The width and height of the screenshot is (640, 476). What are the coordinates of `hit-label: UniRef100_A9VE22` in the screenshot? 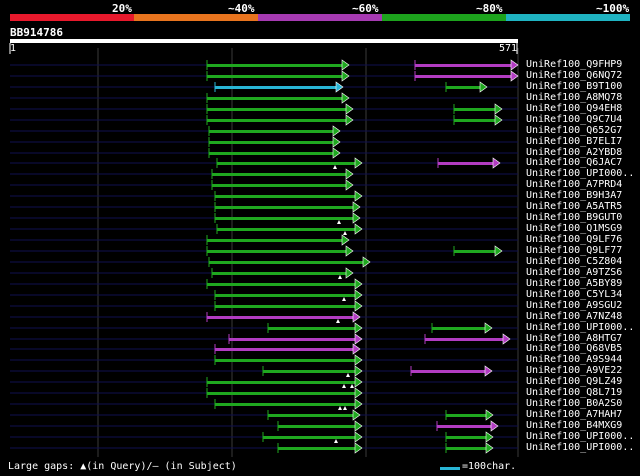 It's located at (574, 370).